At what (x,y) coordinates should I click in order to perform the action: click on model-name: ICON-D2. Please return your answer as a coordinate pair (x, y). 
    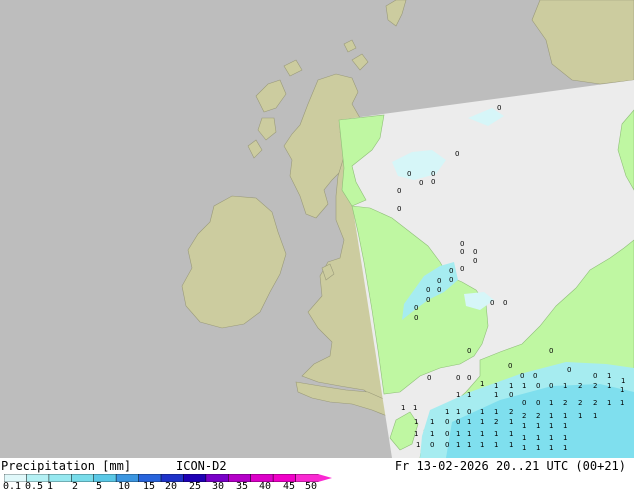
    Looking at the image, I should click on (201, 466).